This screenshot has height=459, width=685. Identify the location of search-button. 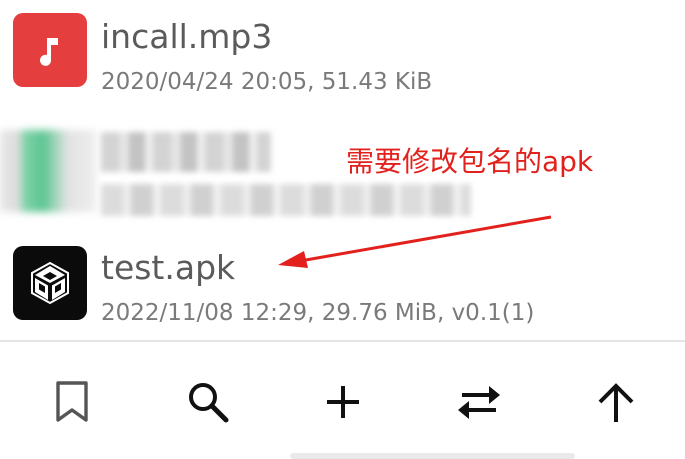
(208, 402).